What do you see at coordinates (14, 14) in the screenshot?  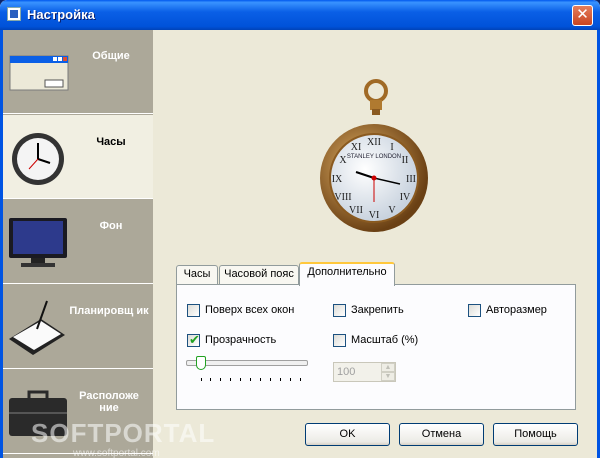 I see `app-icon` at bounding box center [14, 14].